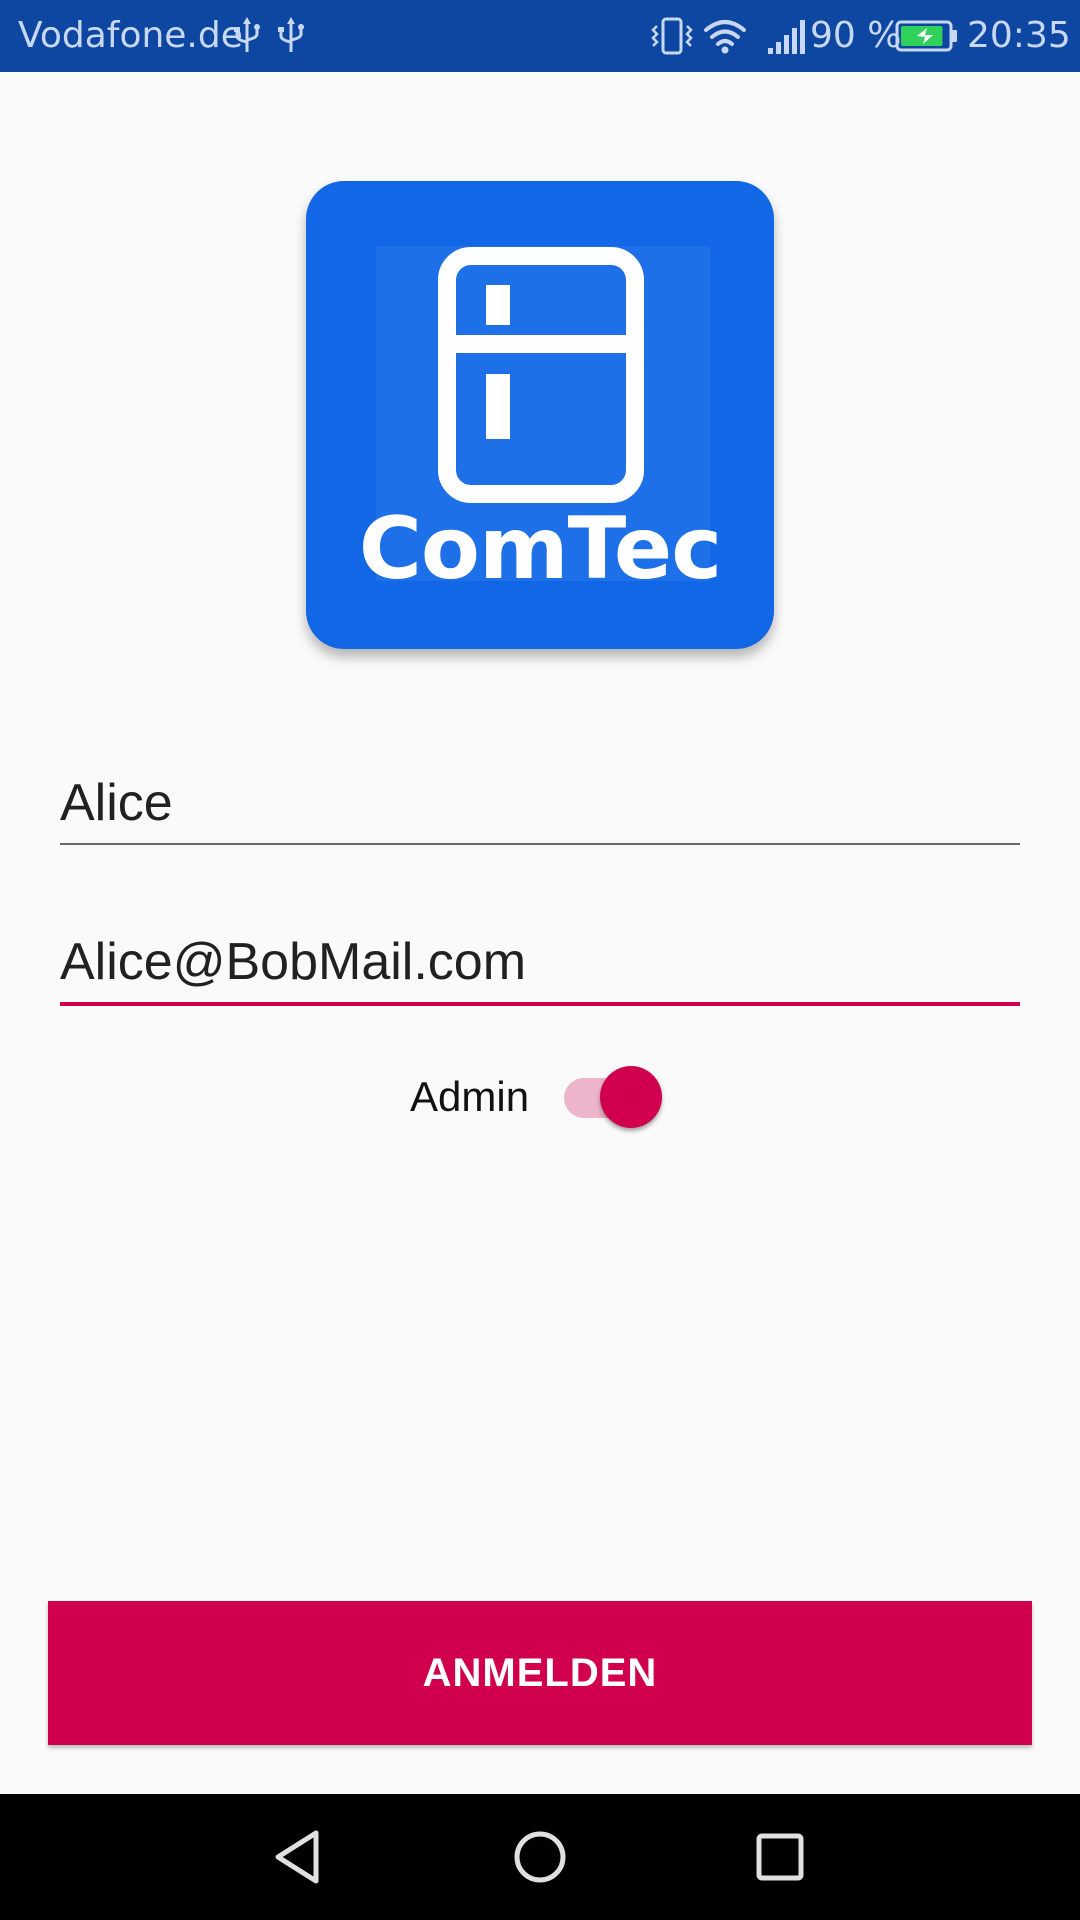 This screenshot has width=1080, height=1920. I want to click on name-field, so click(540, 804).